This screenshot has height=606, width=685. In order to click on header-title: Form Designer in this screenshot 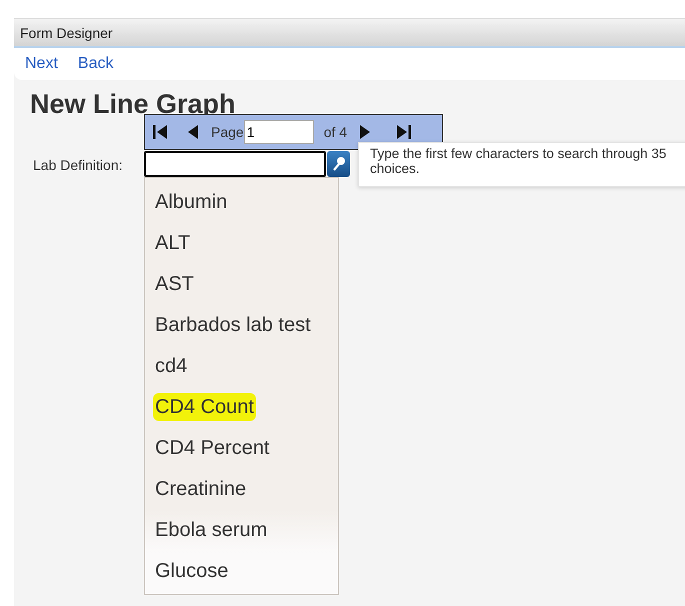, I will do `click(66, 33)`.